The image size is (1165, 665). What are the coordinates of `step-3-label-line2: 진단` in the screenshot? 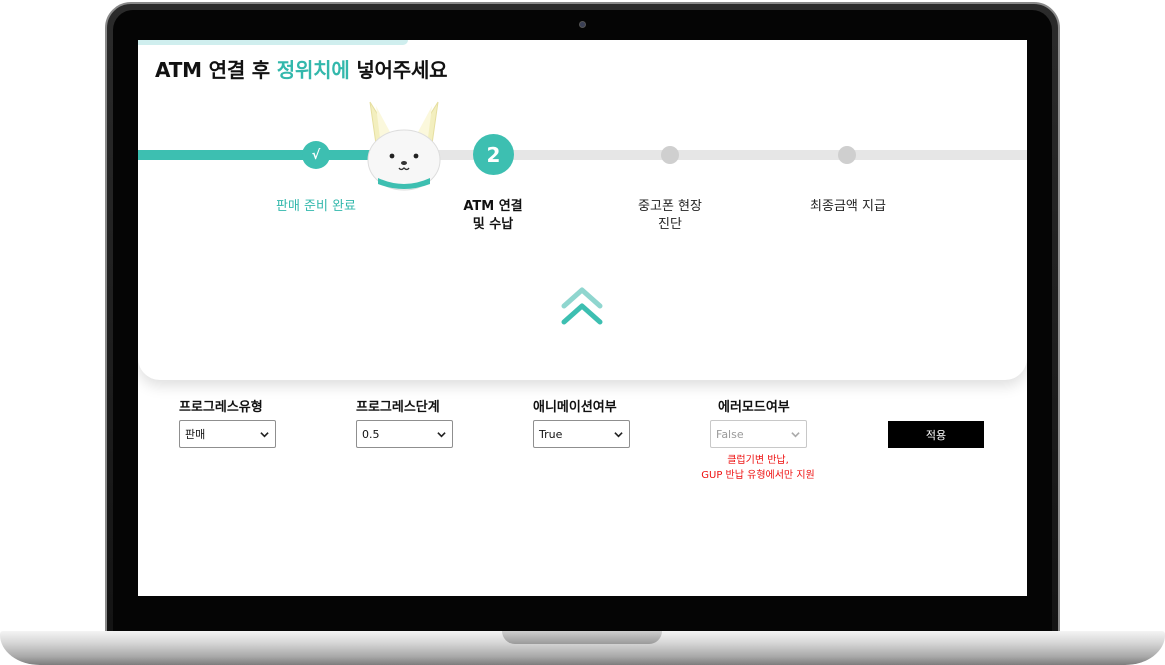 It's located at (670, 224).